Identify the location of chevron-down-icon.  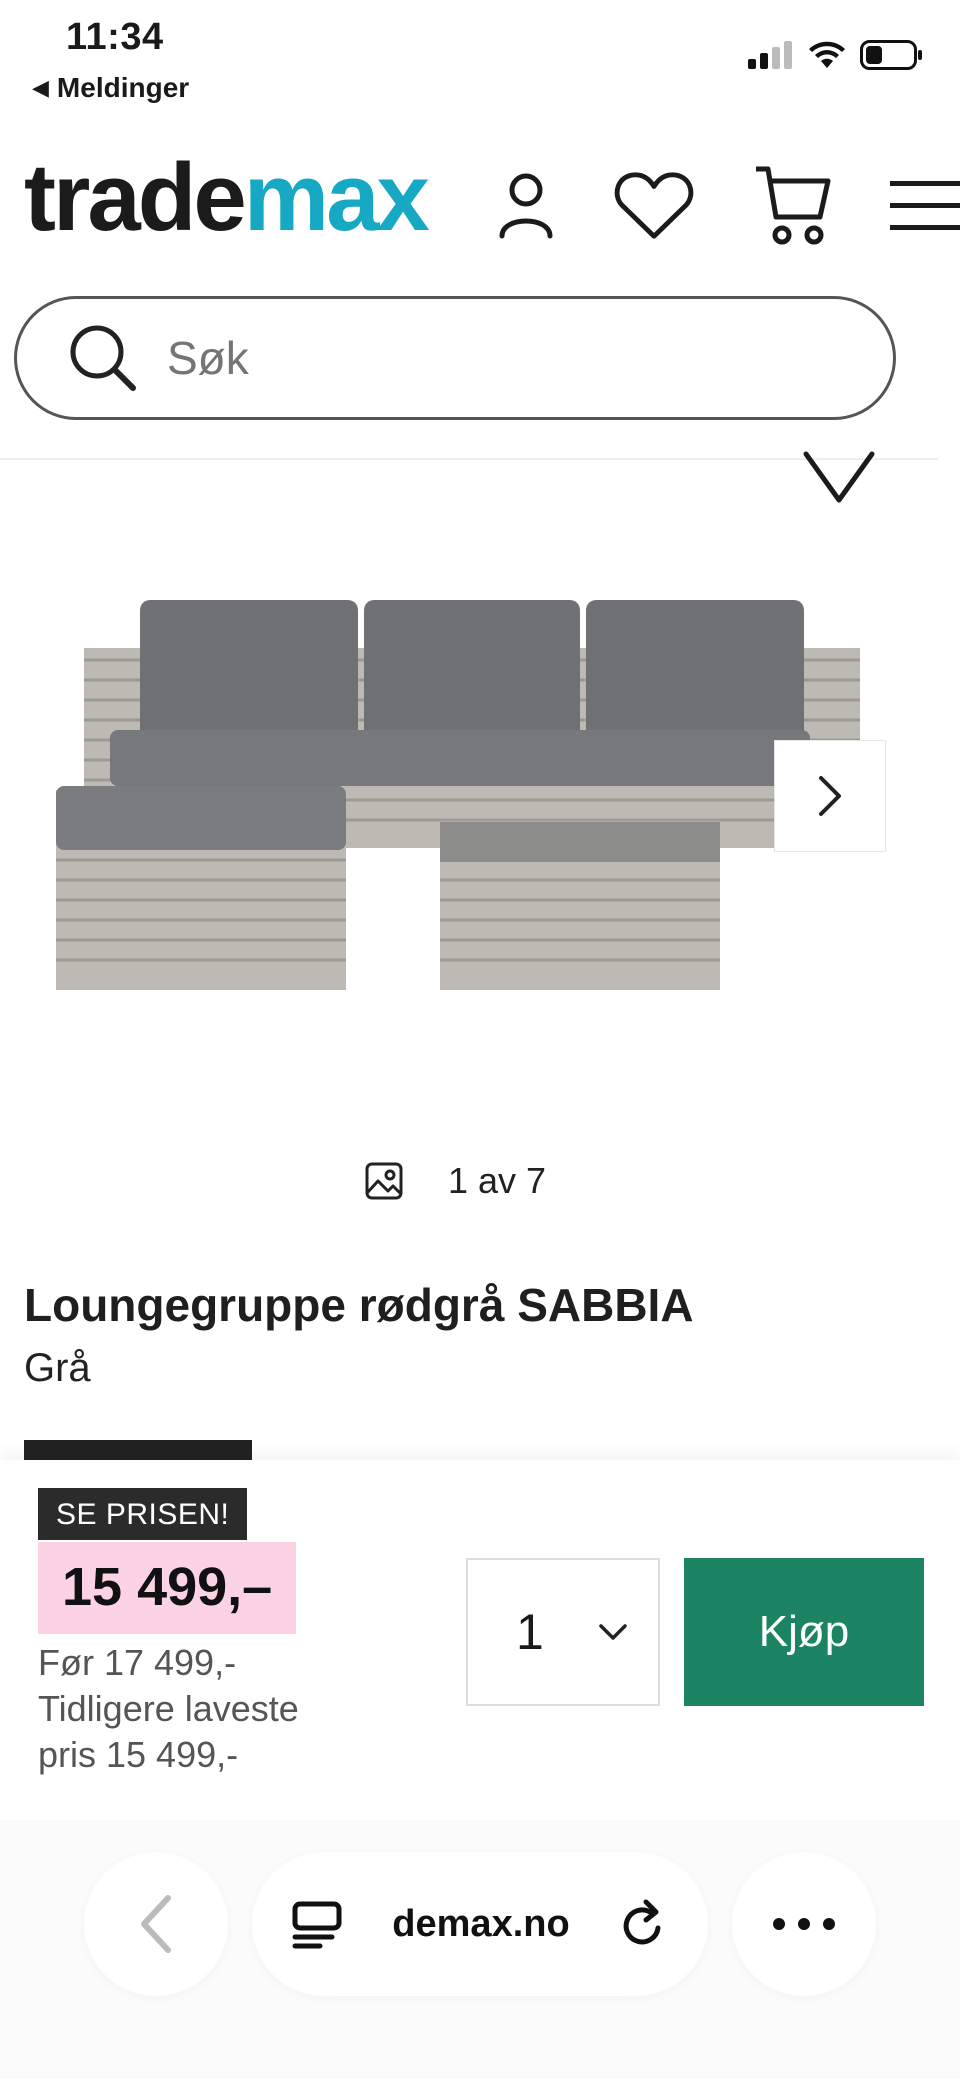
(613, 1632).